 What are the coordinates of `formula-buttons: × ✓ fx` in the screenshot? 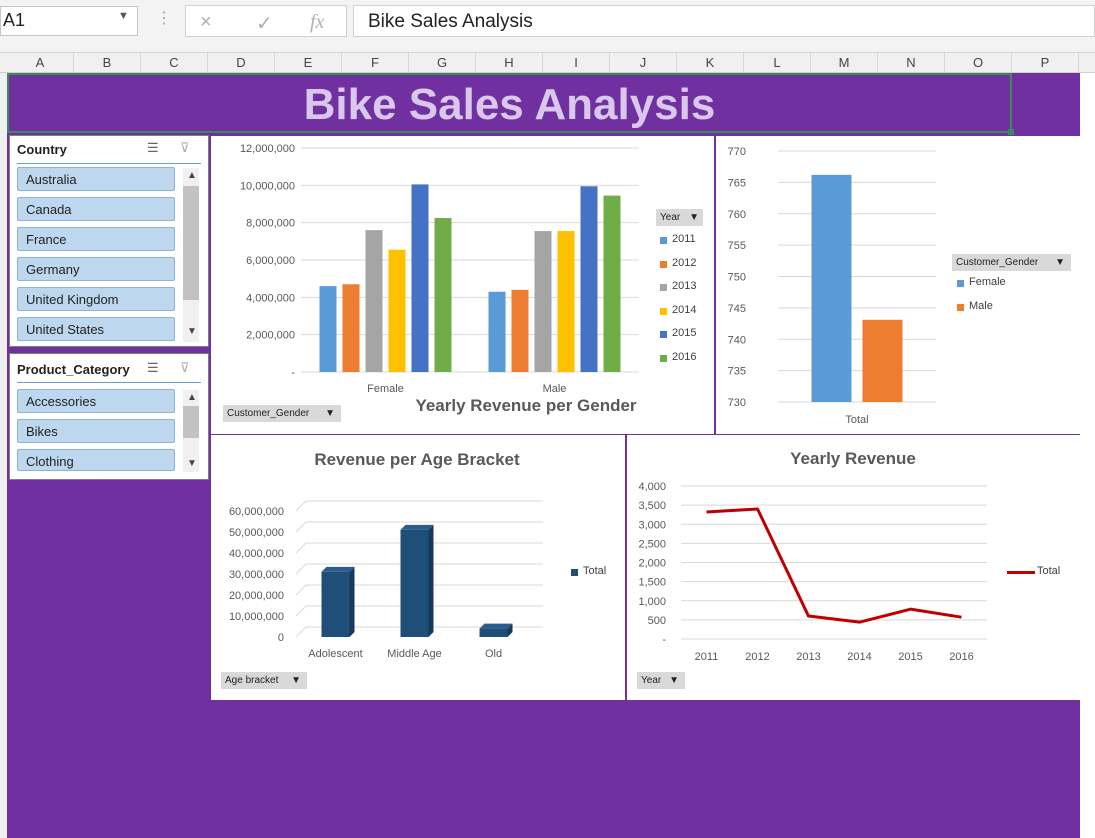 It's located at (266, 21).